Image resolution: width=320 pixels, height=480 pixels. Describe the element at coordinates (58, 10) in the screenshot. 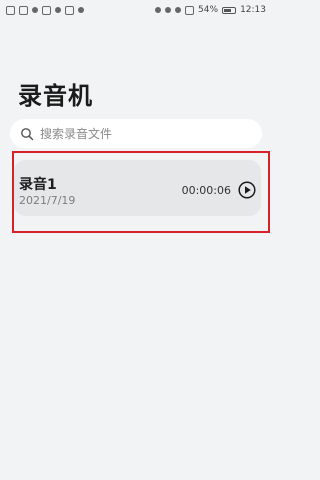

I see `notification-icon` at that location.